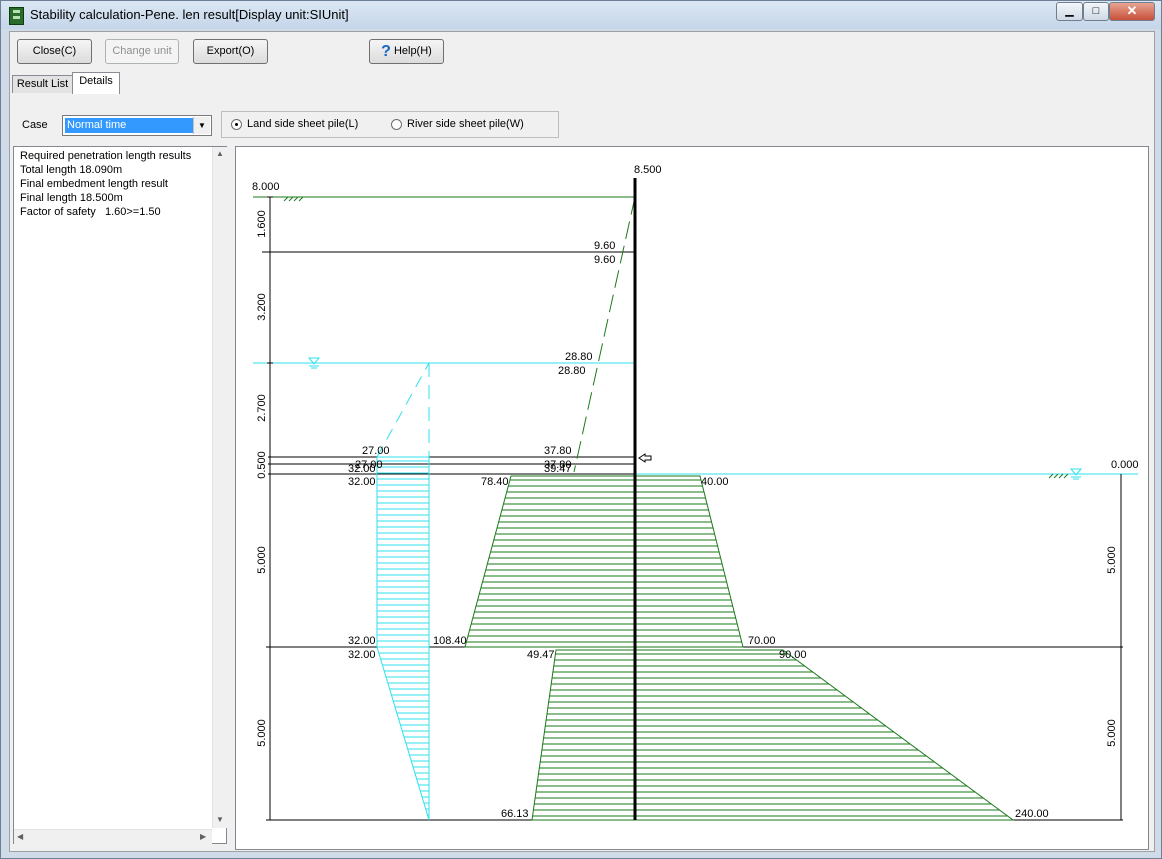 Image resolution: width=1162 pixels, height=859 pixels. I want to click on tab-details-label: Details, so click(96, 81).